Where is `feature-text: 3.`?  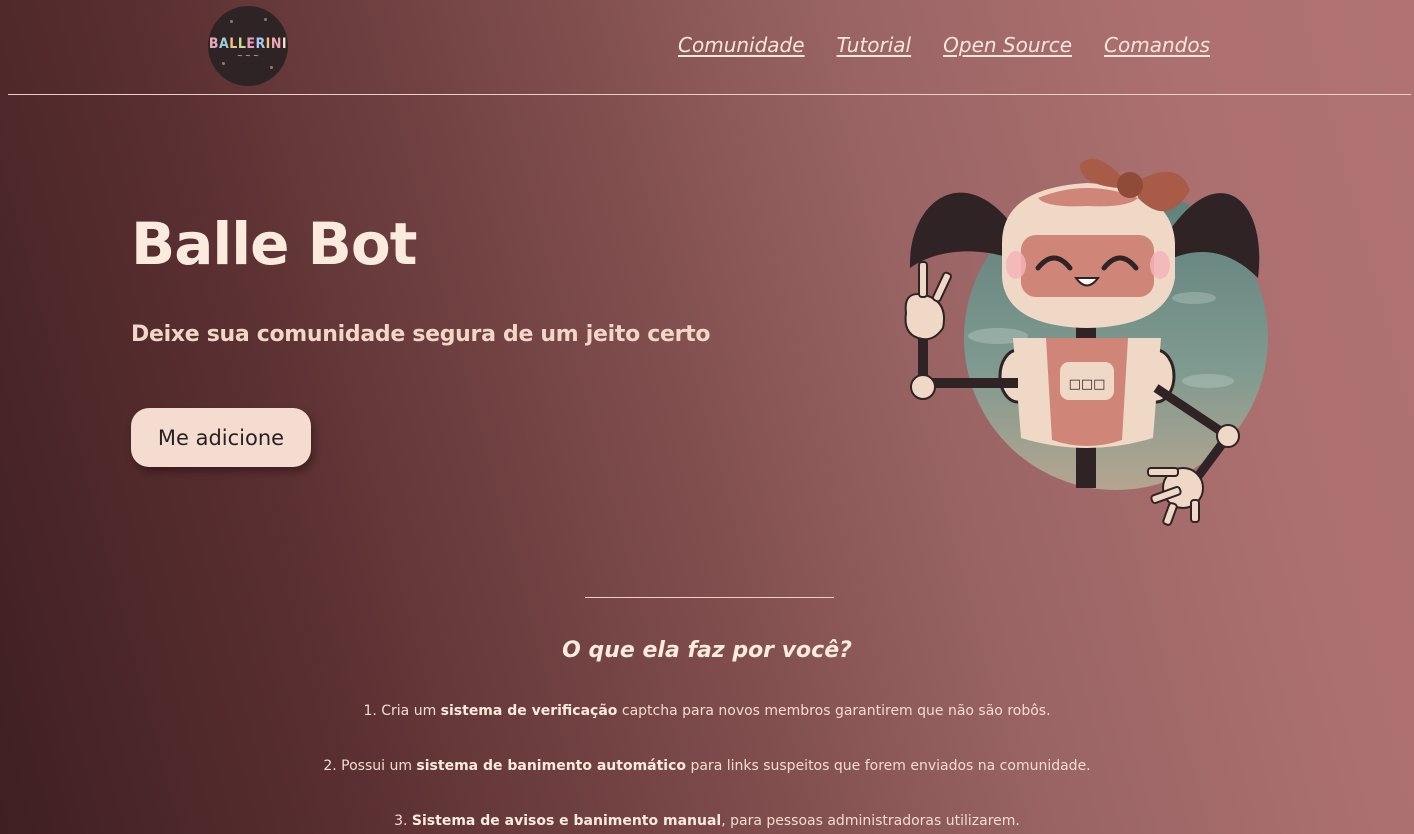 feature-text: 3. is located at coordinates (403, 821).